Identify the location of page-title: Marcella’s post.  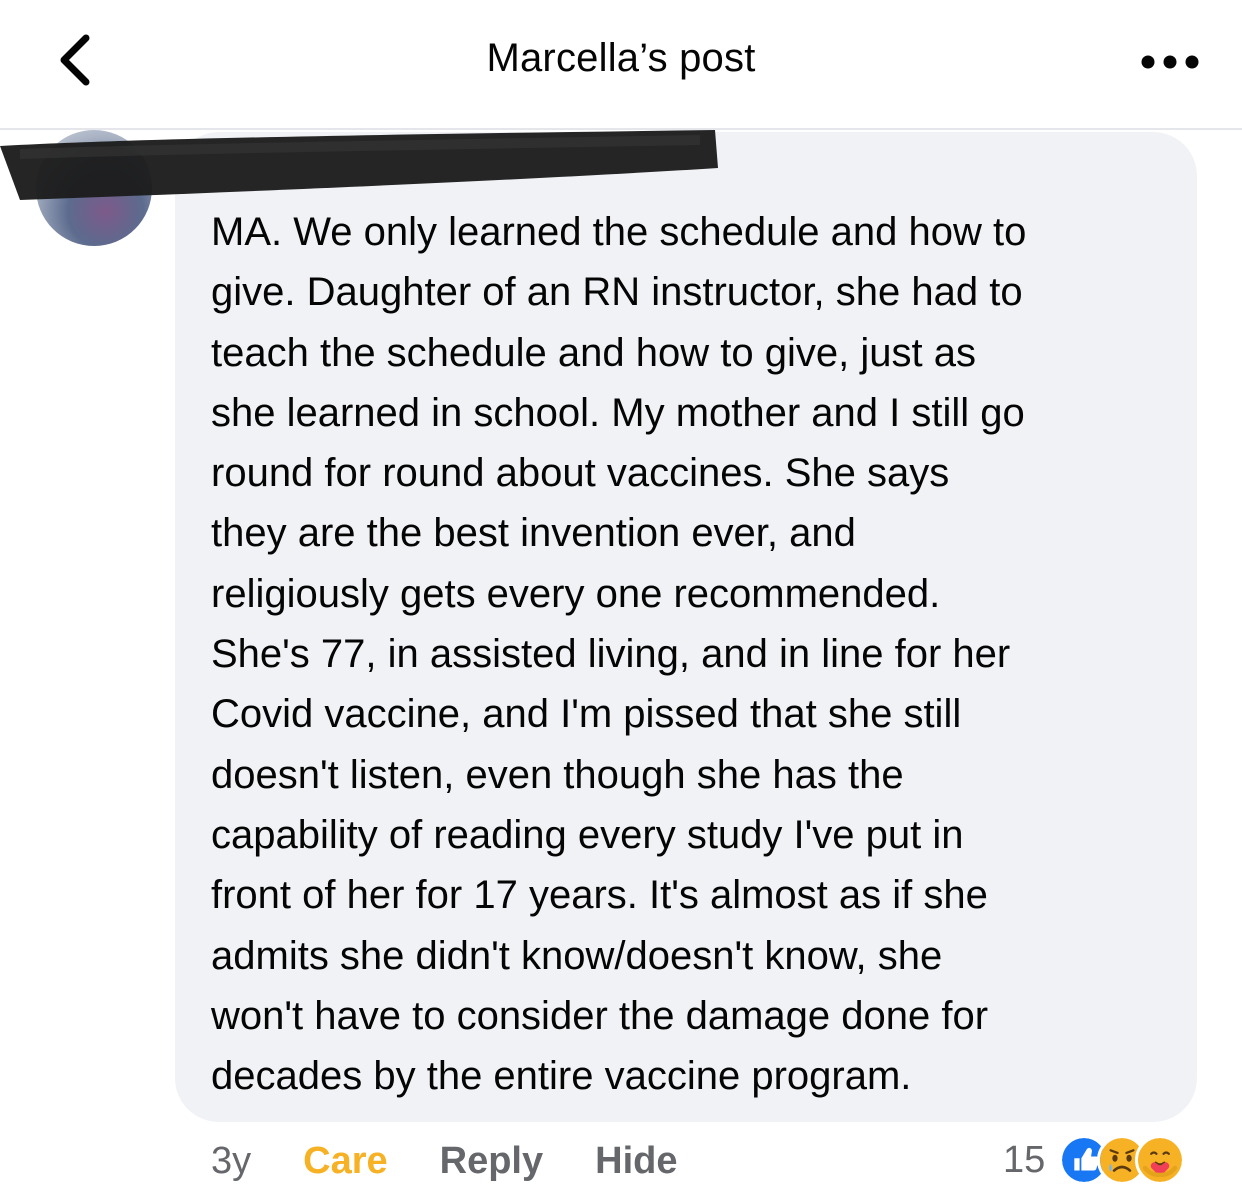
(621, 58).